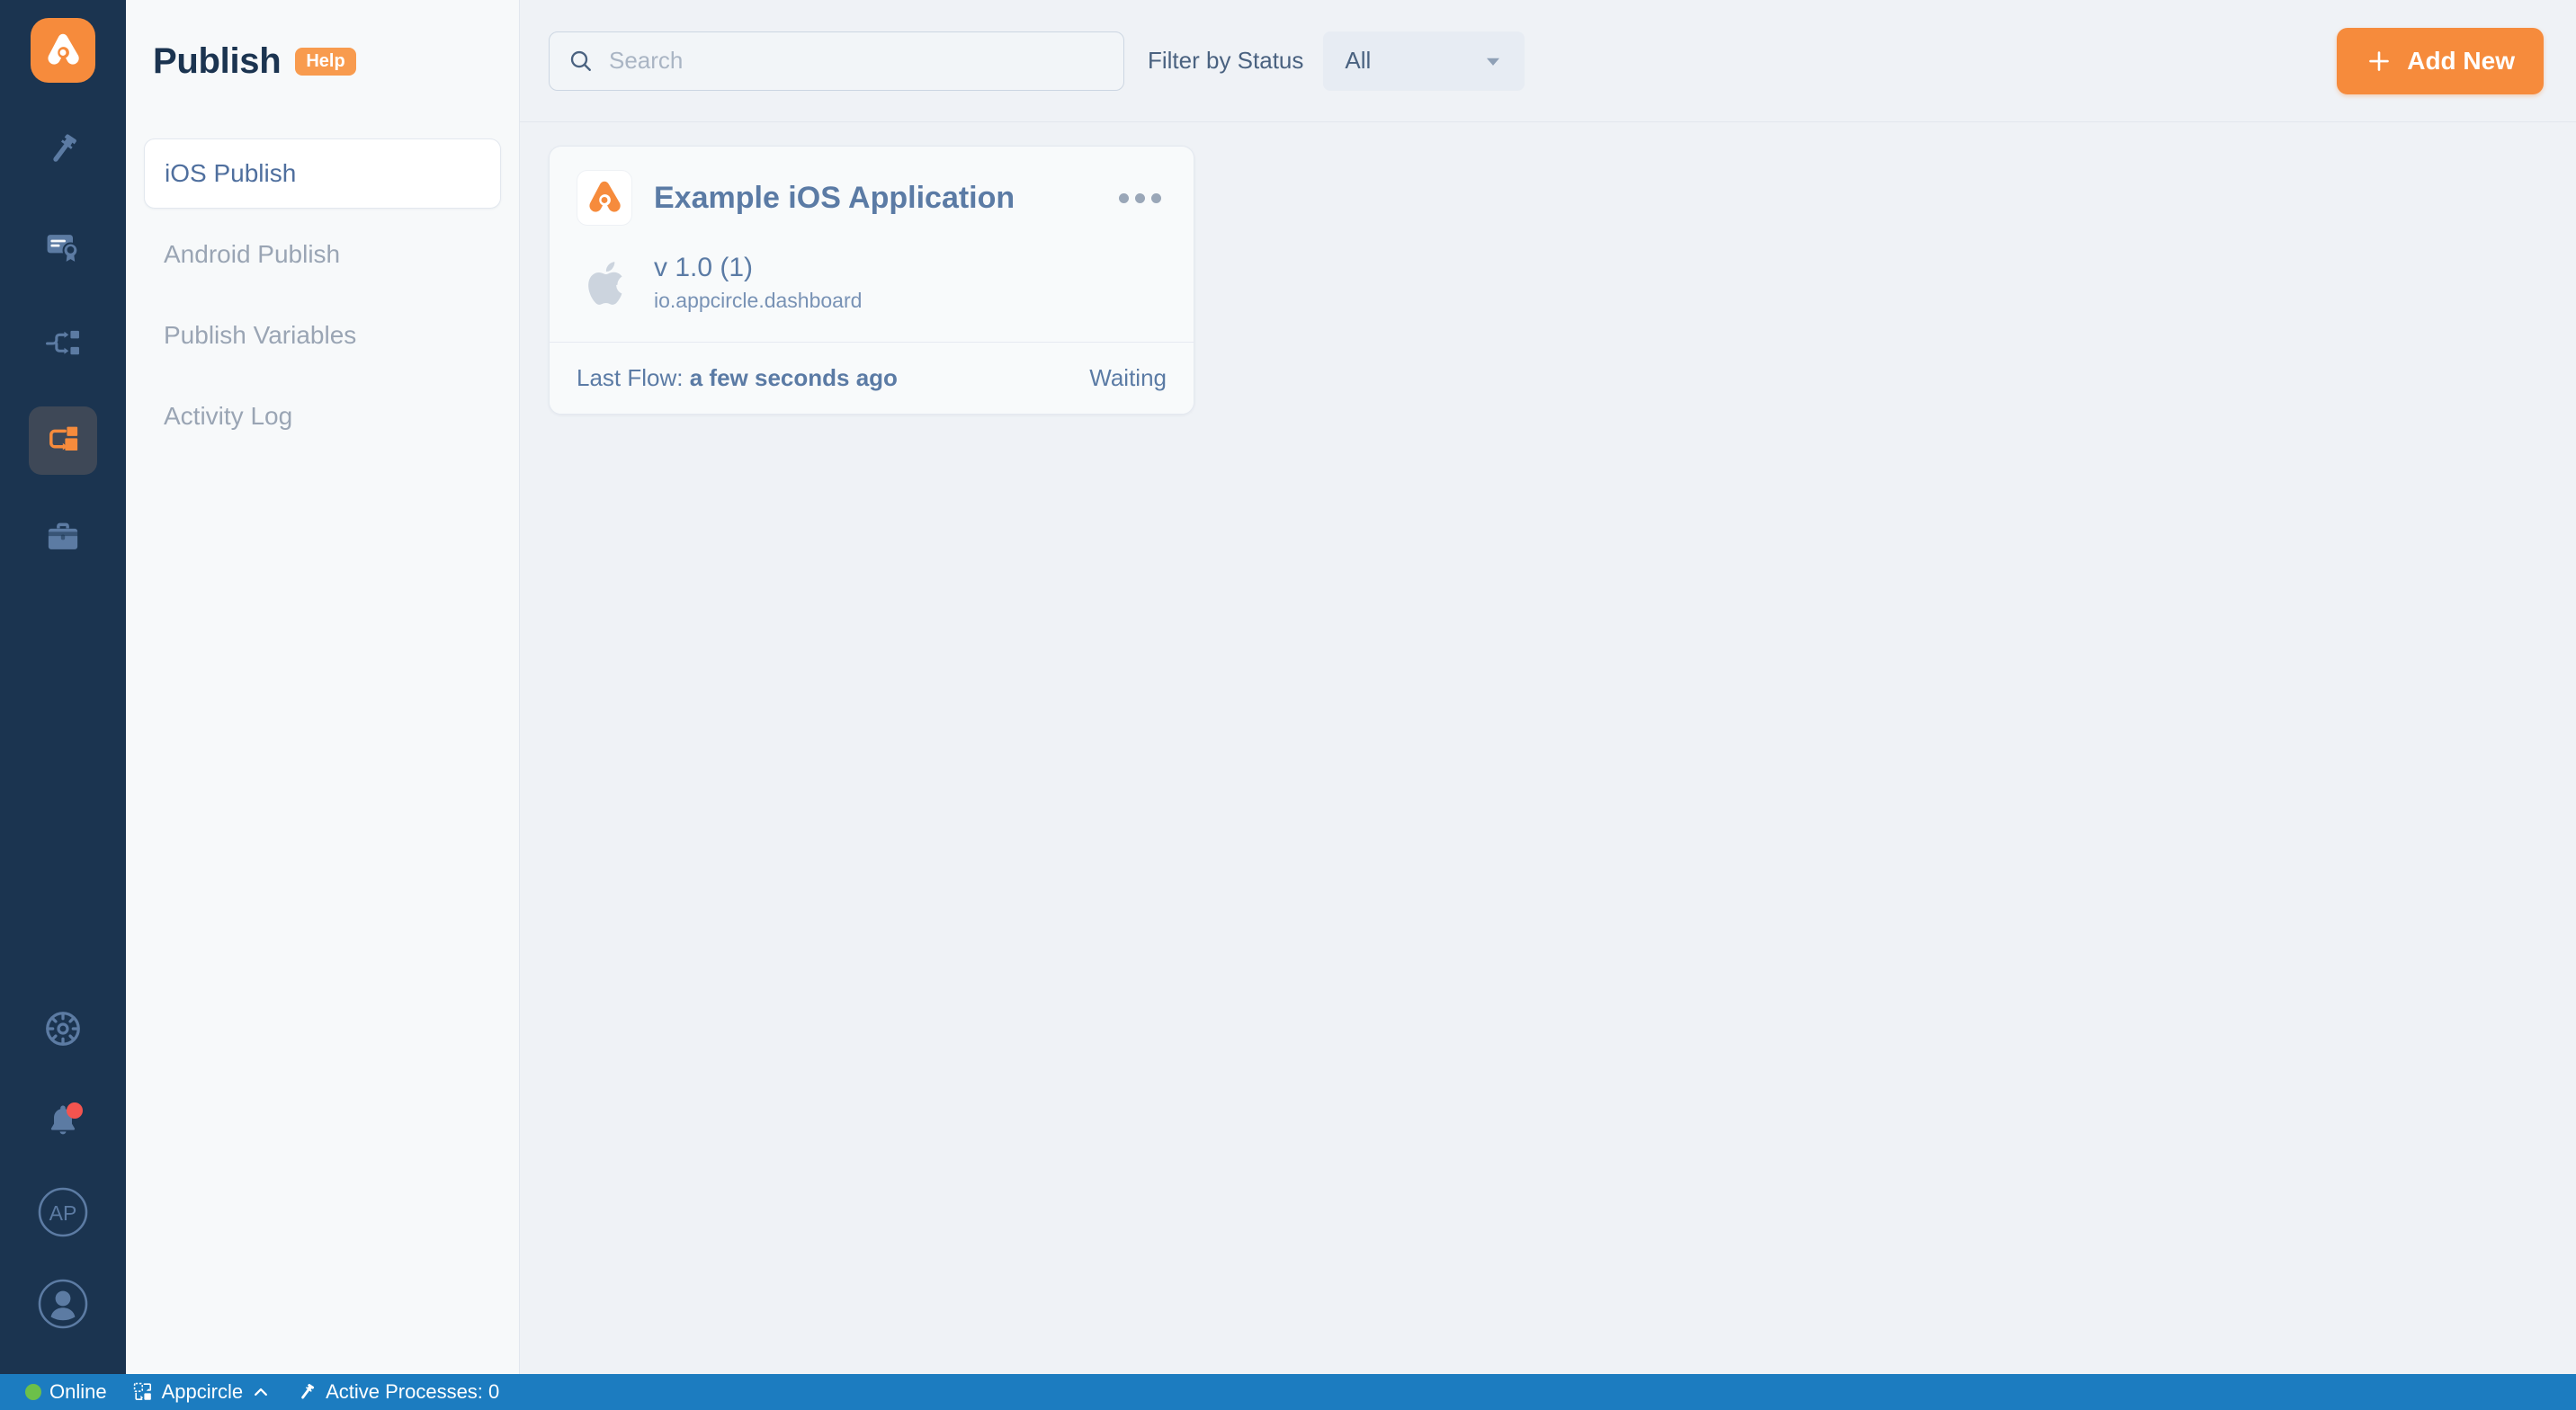  I want to click on search-input: Search, so click(836, 61).